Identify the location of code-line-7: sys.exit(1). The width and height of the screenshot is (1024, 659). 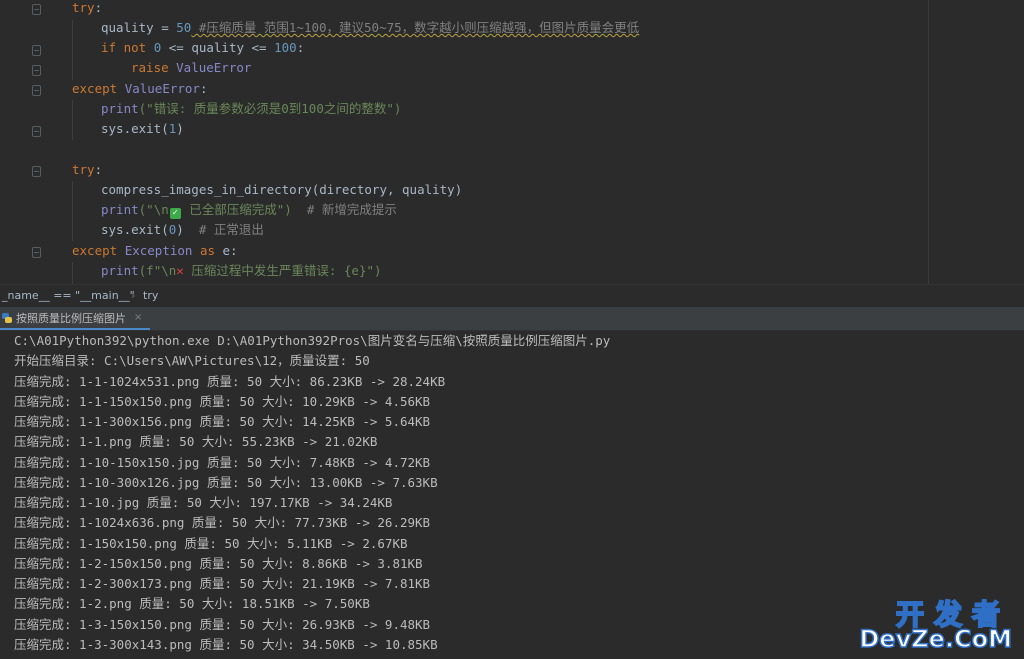
(142, 129).